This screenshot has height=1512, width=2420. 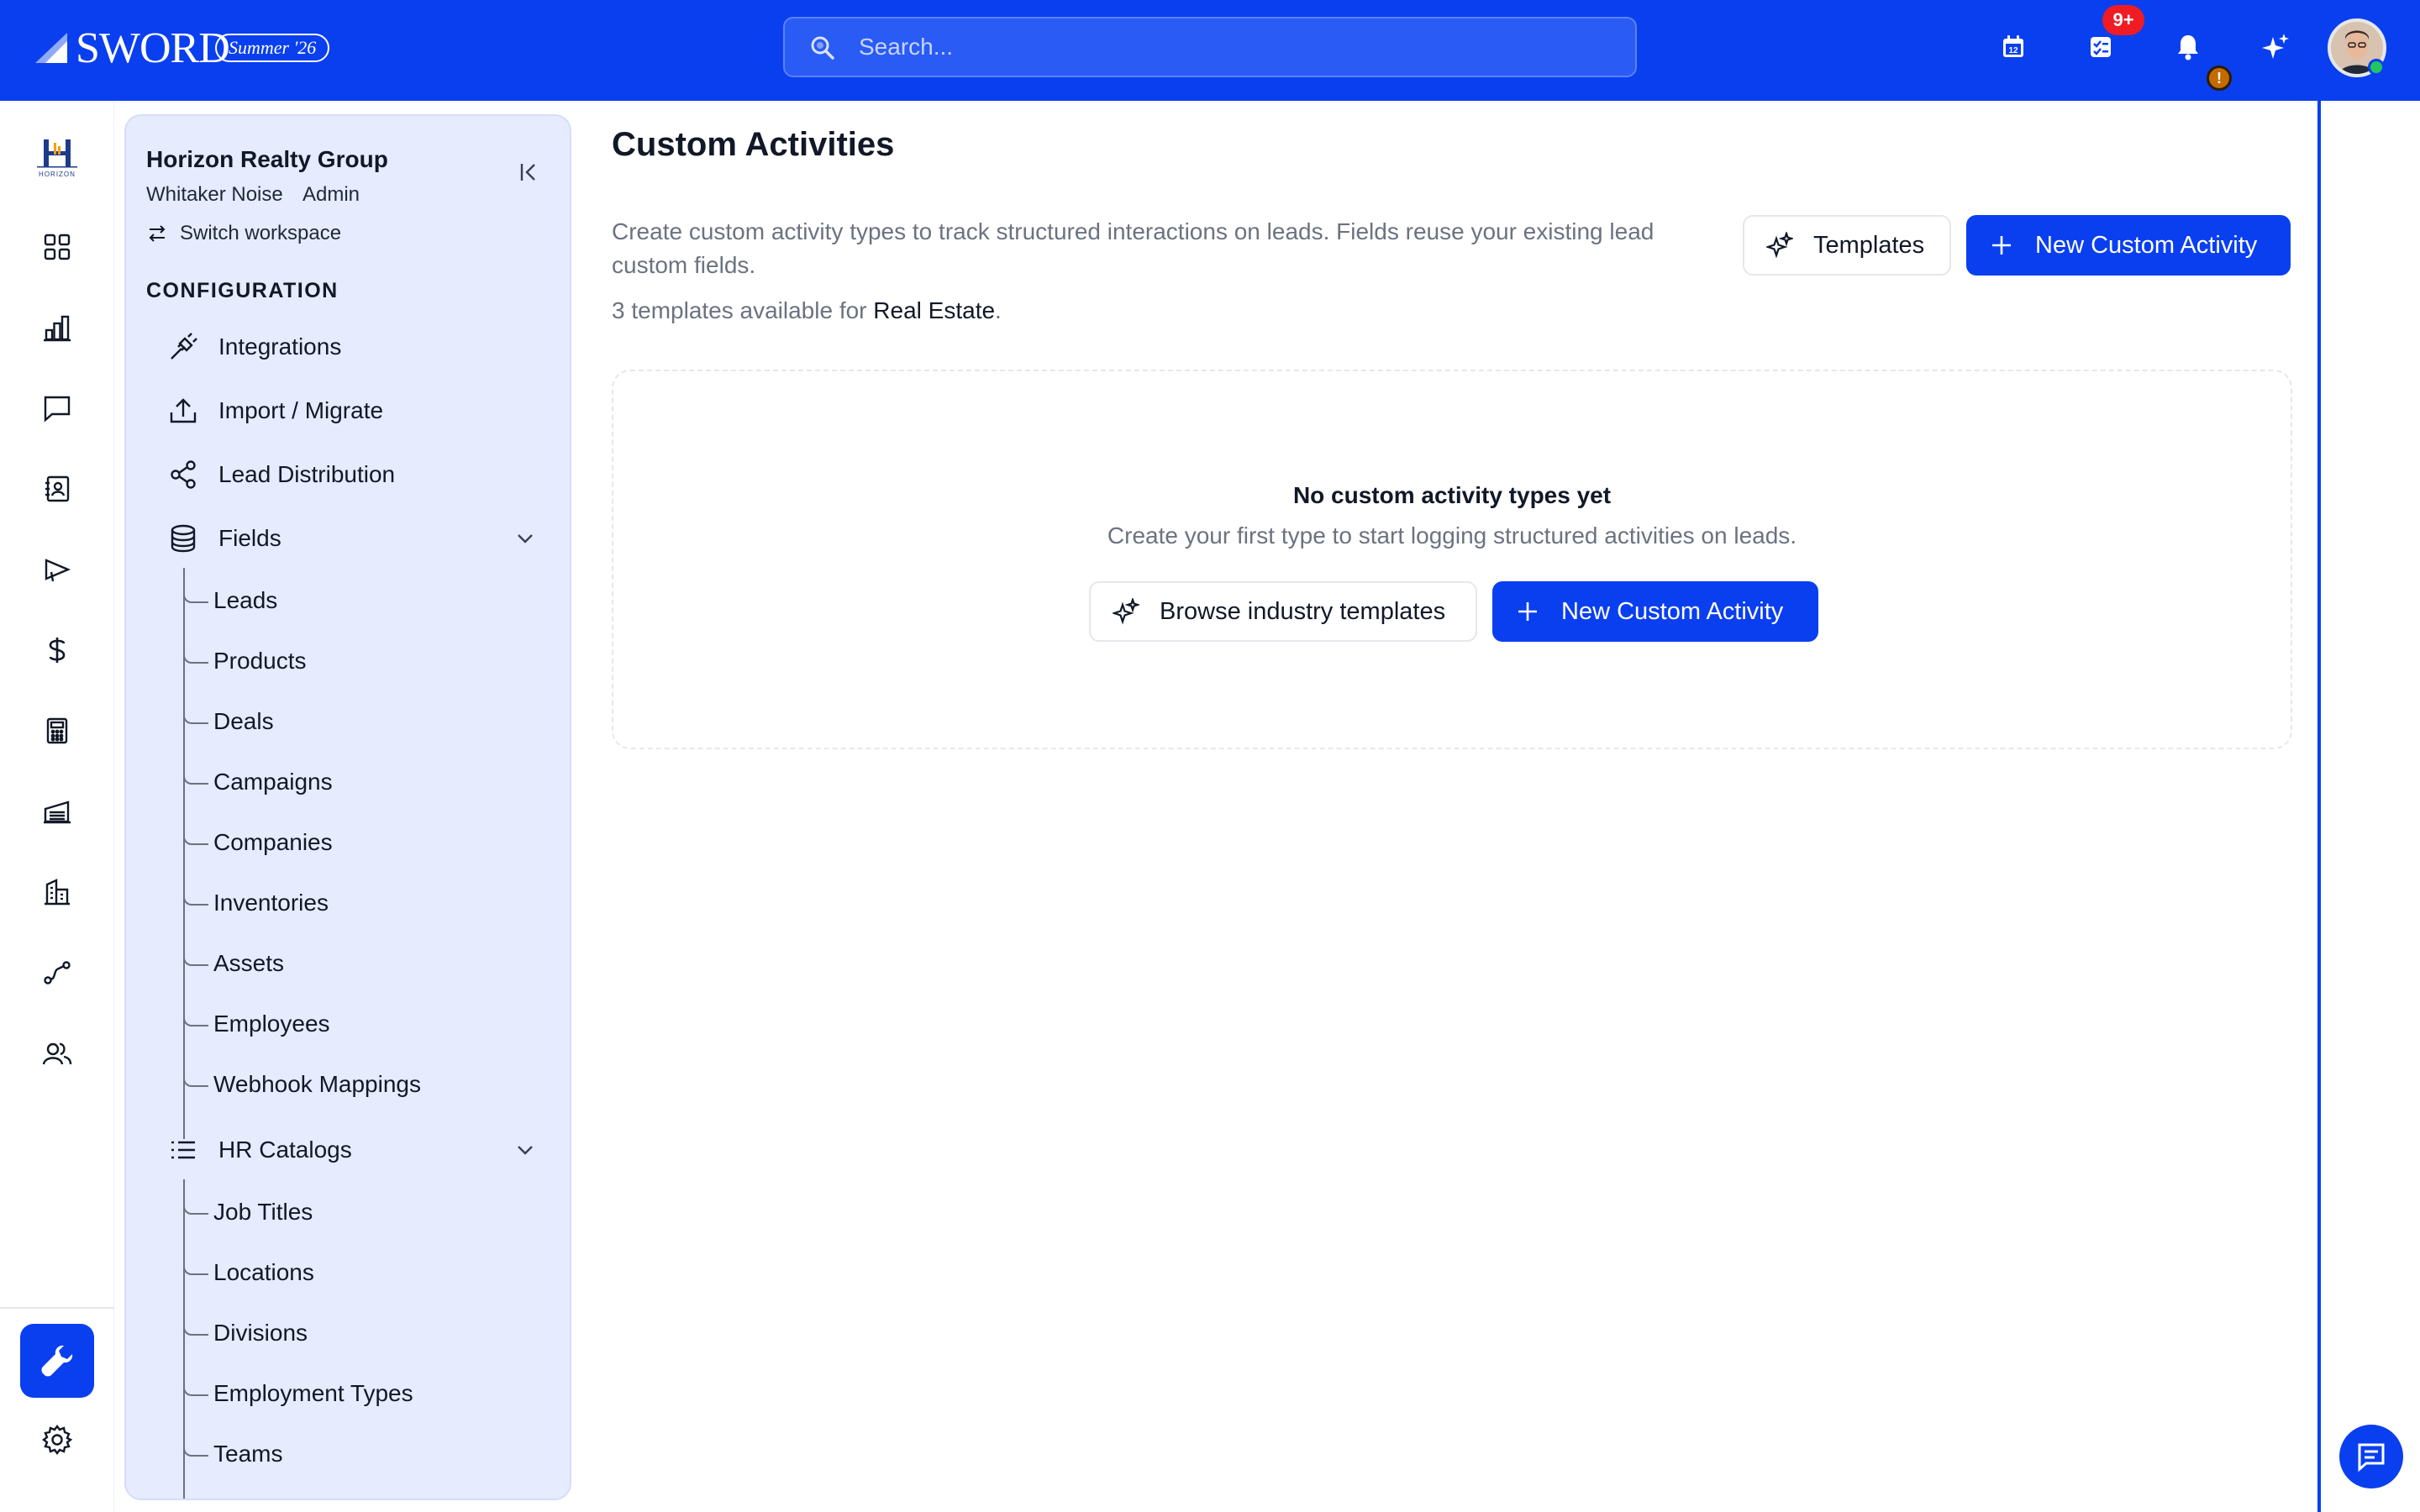 I want to click on alert-badge: !, so click(x=2219, y=78).